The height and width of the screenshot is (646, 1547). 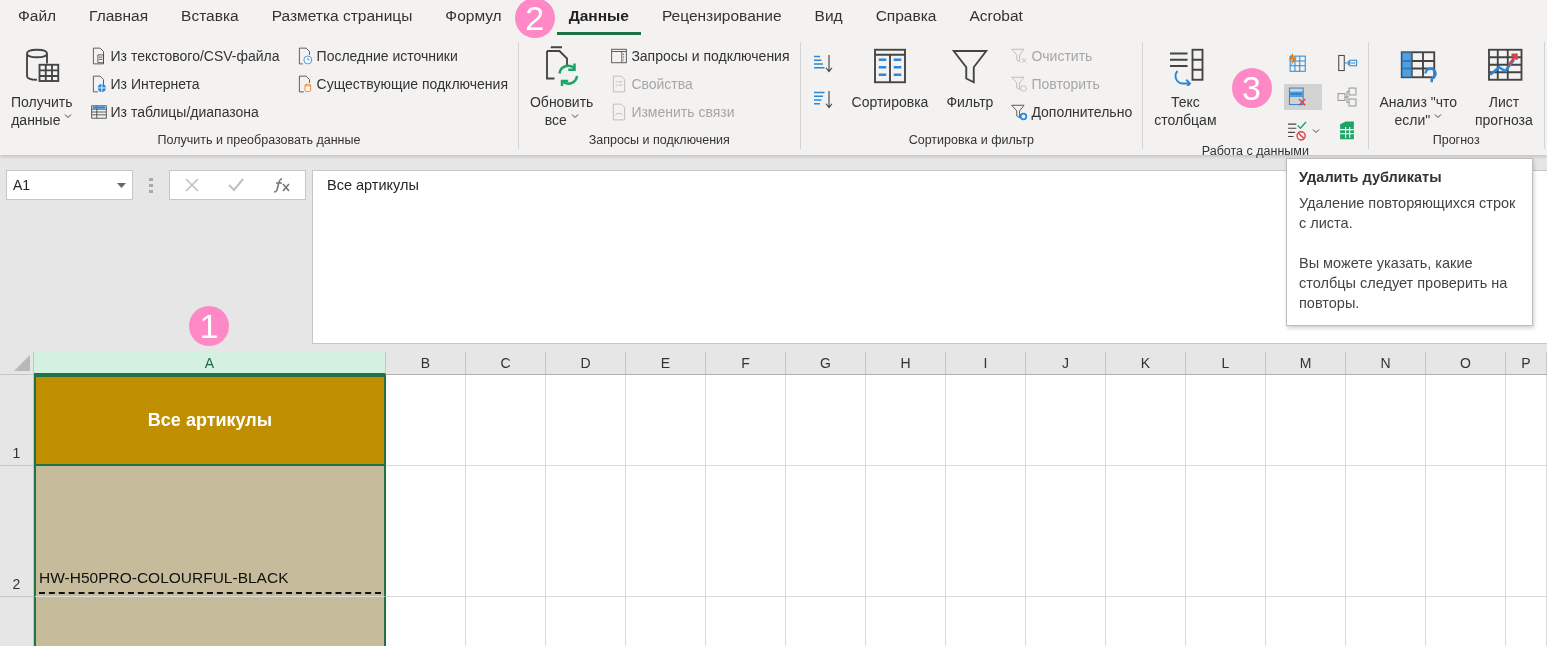 What do you see at coordinates (534, 19) in the screenshot?
I see `step-badge: 2` at bounding box center [534, 19].